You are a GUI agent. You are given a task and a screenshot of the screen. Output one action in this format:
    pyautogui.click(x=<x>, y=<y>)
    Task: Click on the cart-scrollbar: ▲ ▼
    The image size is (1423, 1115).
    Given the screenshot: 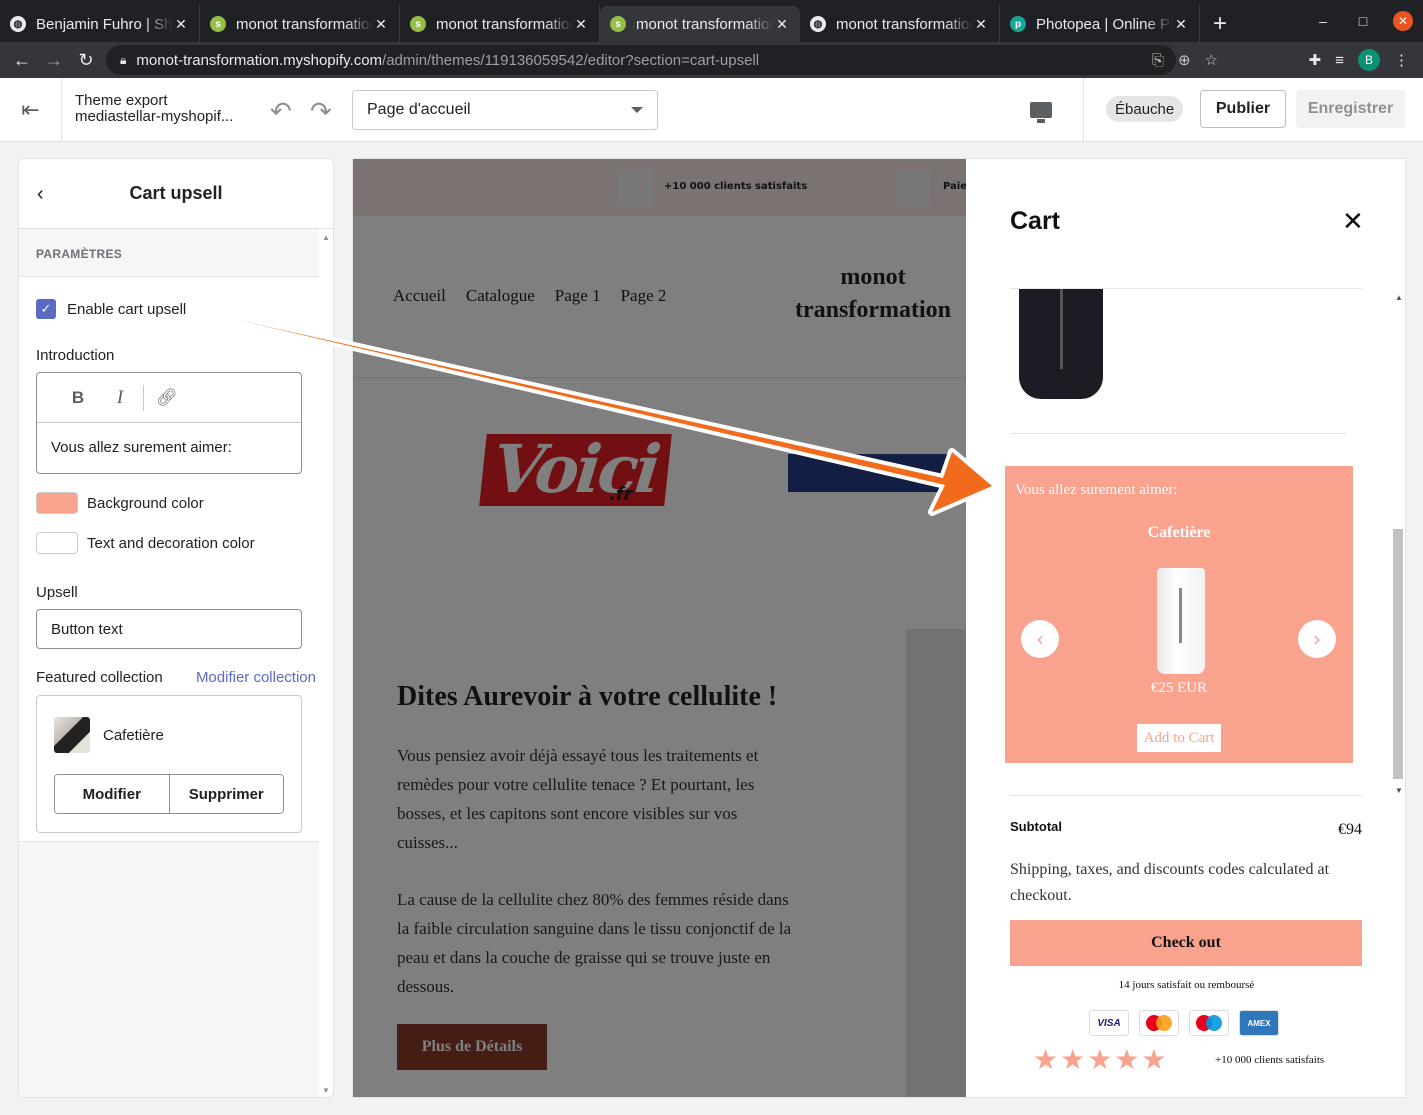 What is the action you would take?
    pyautogui.click(x=1398, y=544)
    